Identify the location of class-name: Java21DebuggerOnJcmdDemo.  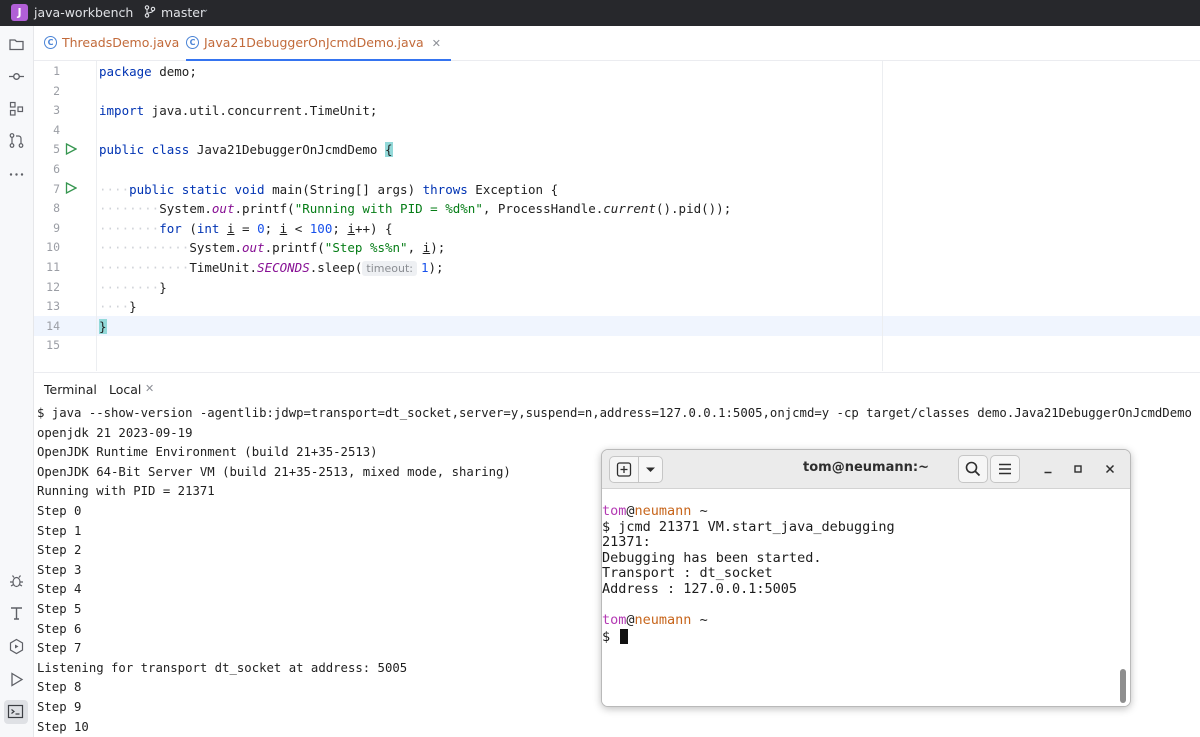
(287, 150).